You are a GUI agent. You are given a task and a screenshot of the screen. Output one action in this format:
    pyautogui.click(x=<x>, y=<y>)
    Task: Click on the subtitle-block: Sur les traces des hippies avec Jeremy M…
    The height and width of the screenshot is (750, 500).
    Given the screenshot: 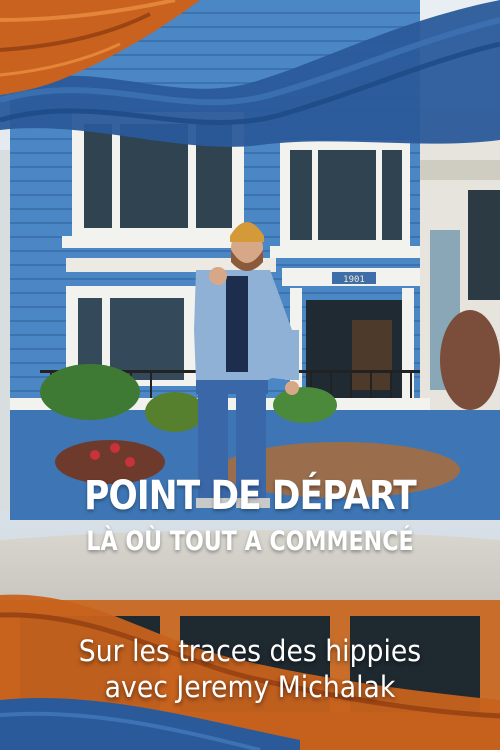 What is the action you would take?
    pyautogui.click(x=250, y=669)
    